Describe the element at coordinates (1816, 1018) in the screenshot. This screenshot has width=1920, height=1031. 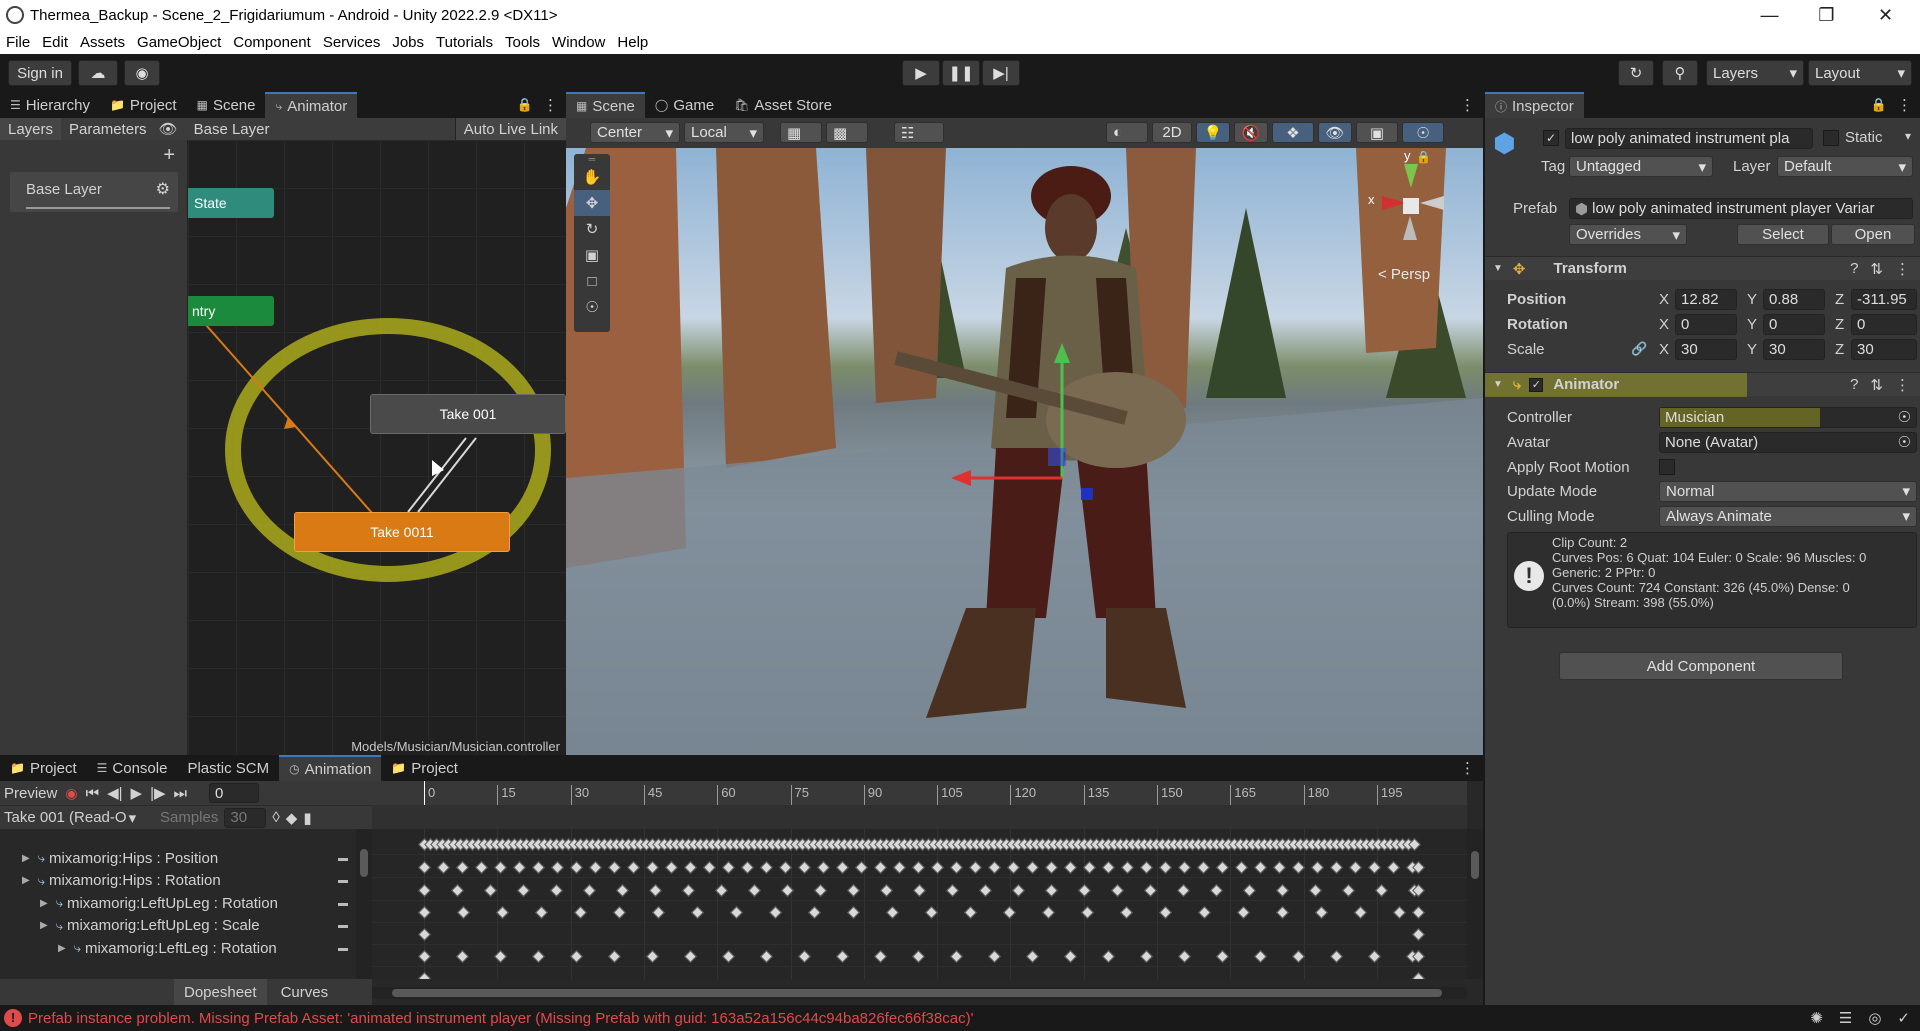
I see `debug-icon: ✺` at that location.